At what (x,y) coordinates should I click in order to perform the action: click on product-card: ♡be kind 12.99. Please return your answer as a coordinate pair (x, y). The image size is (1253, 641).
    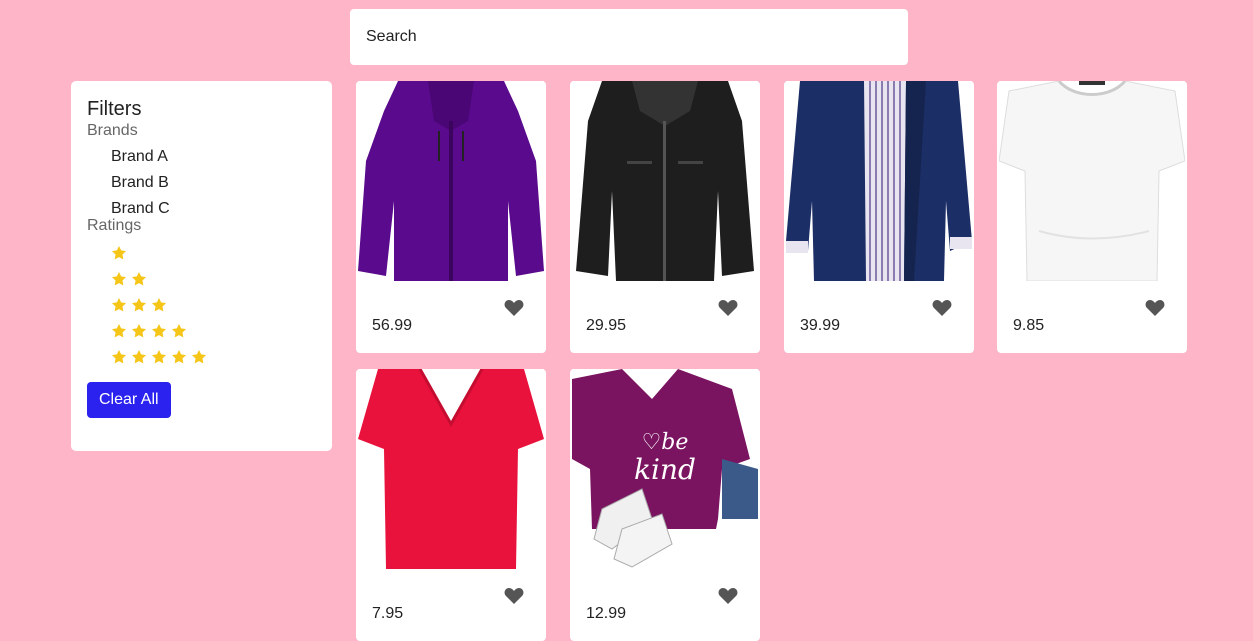
    Looking at the image, I should click on (665, 505).